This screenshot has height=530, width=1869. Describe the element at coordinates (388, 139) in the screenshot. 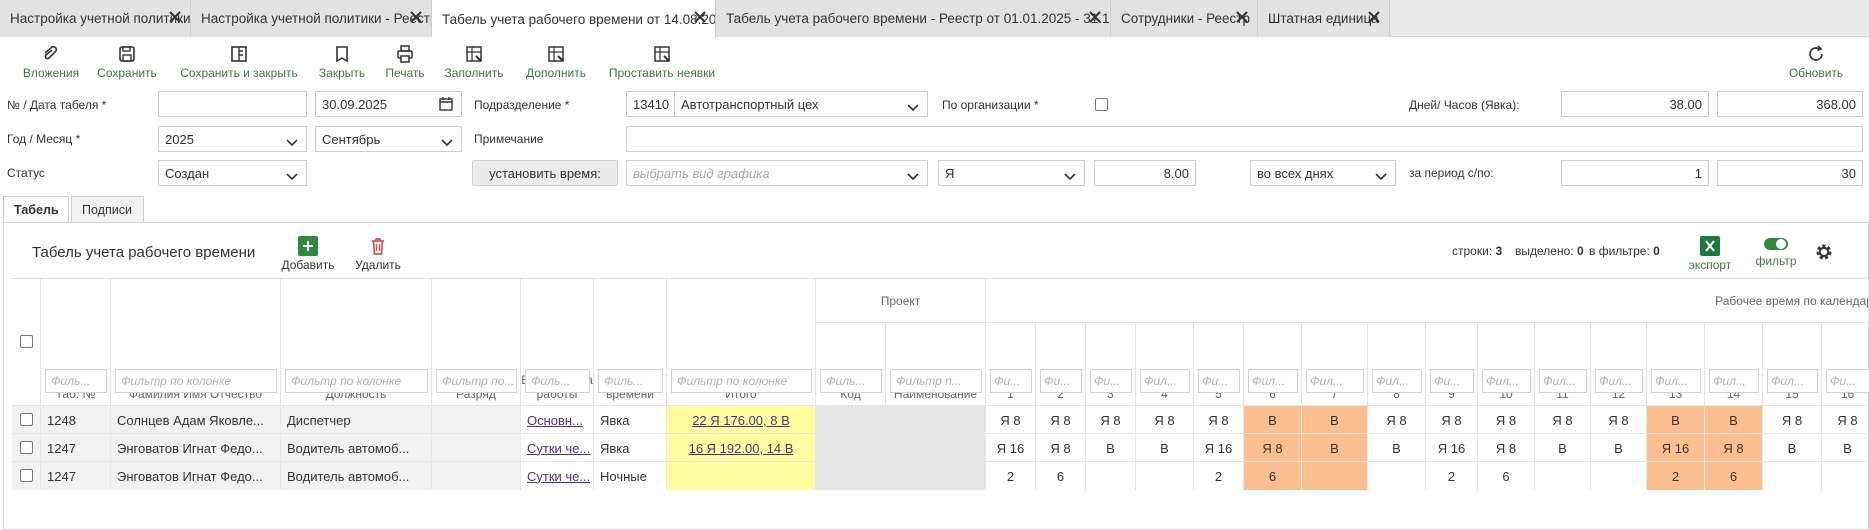

I see `month-select: Сентябрь` at that location.